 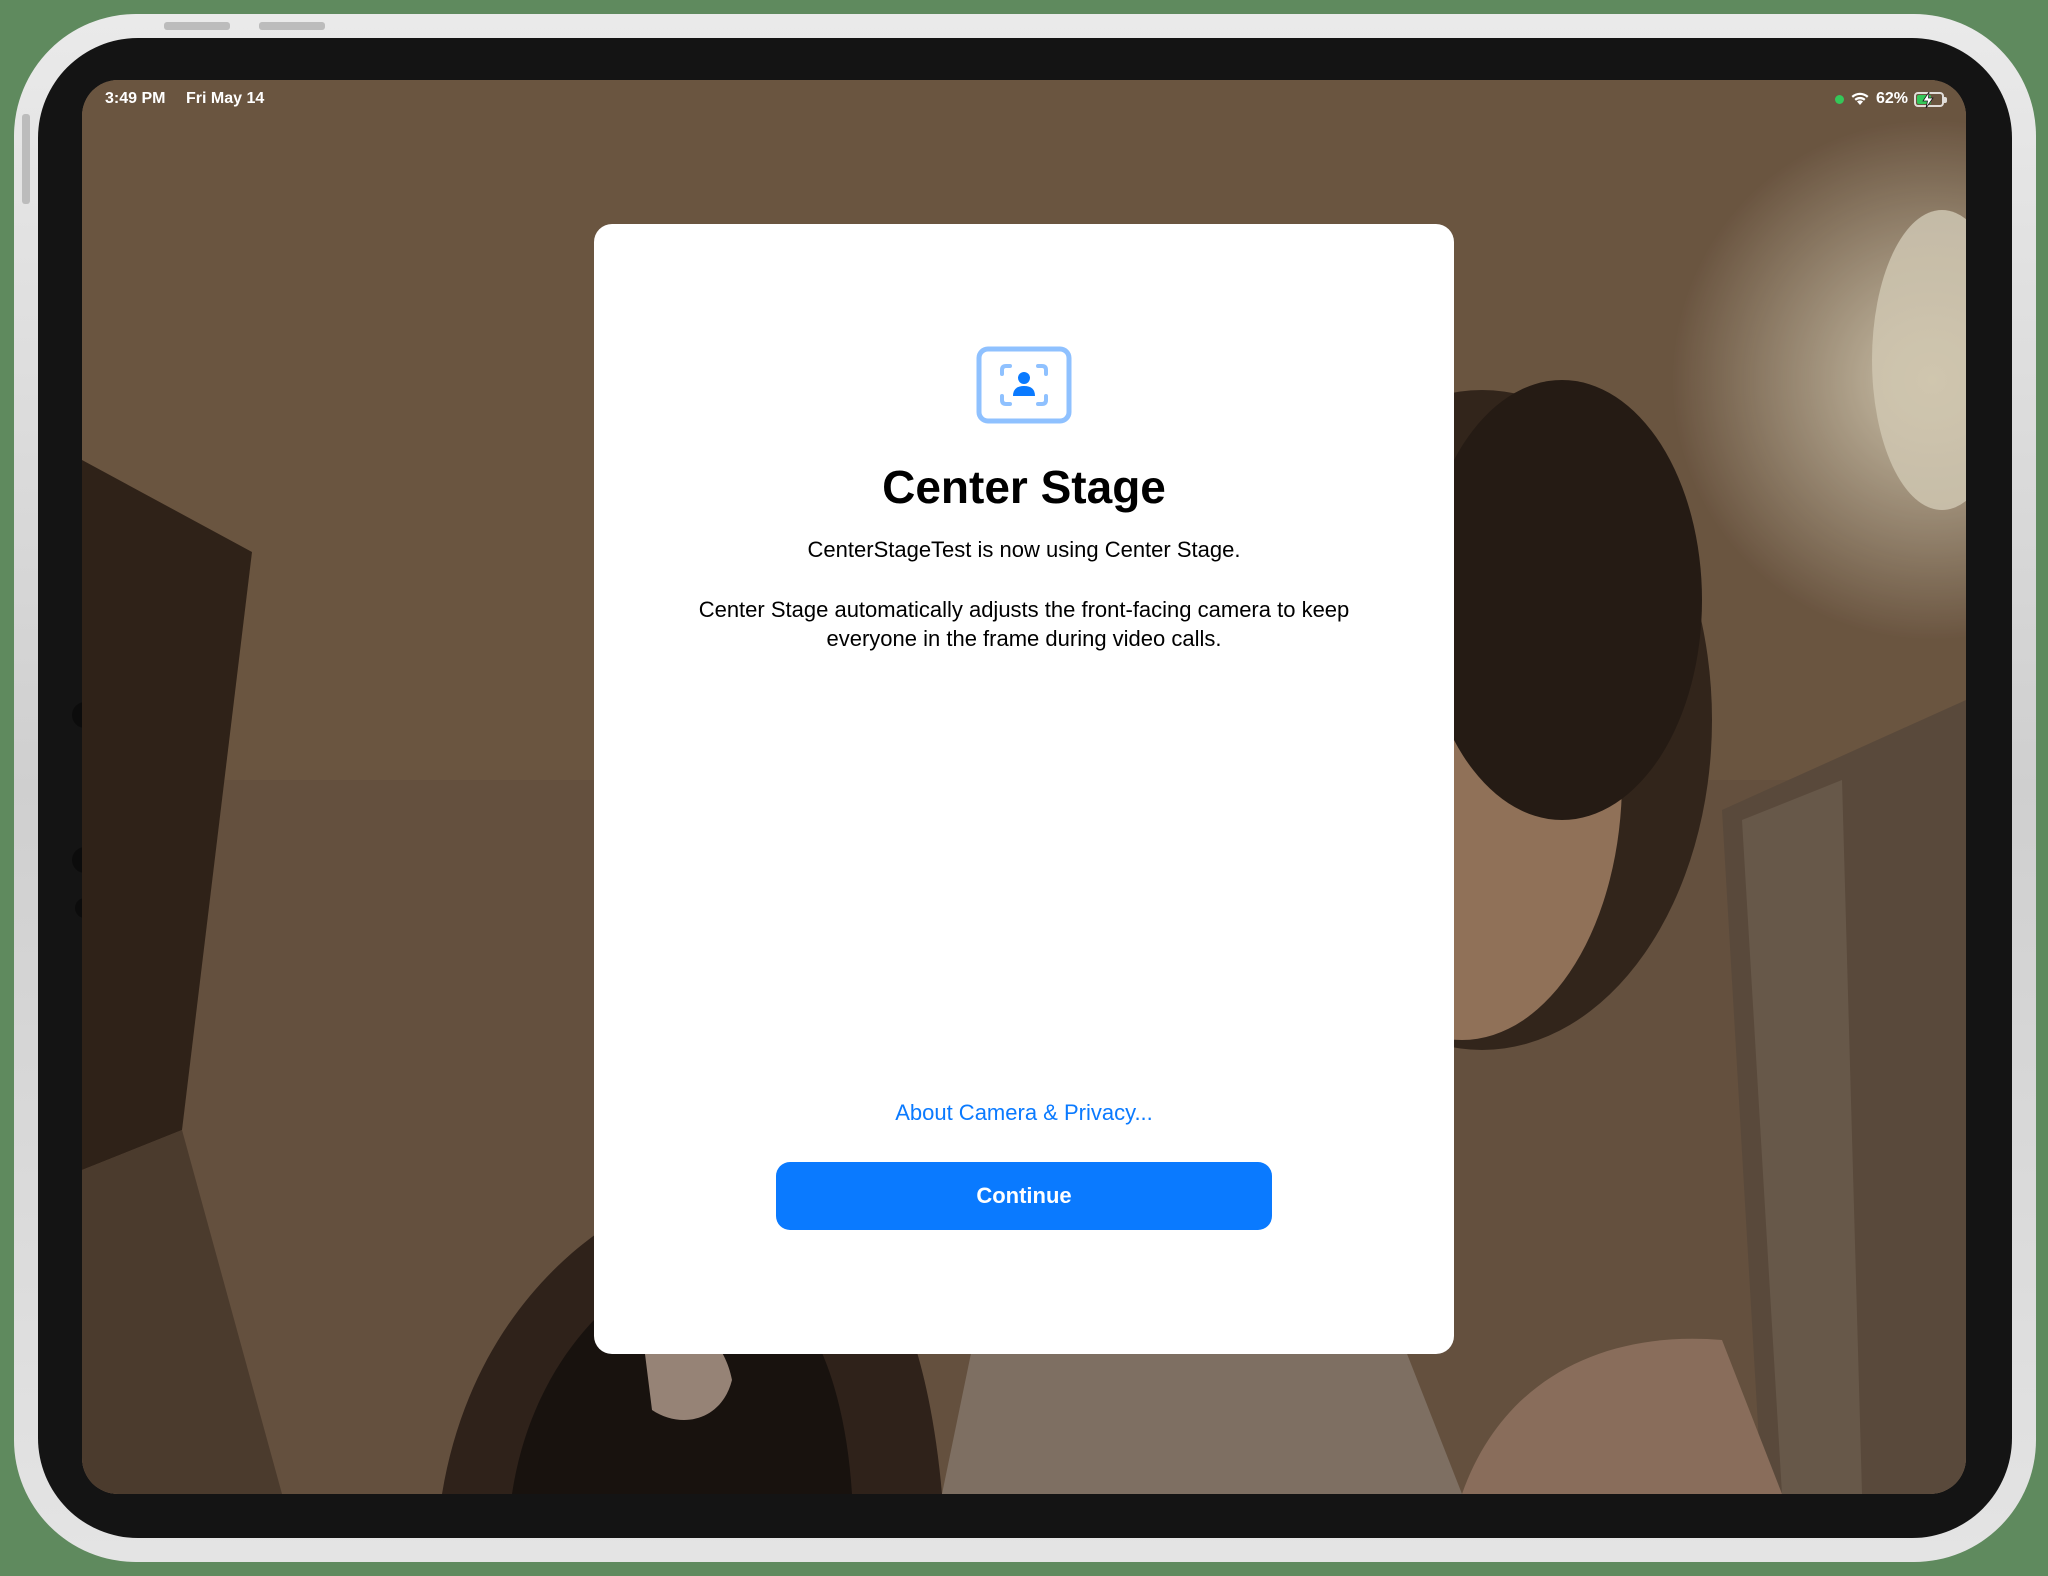 What do you see at coordinates (197, 26) in the screenshot?
I see `top-button` at bounding box center [197, 26].